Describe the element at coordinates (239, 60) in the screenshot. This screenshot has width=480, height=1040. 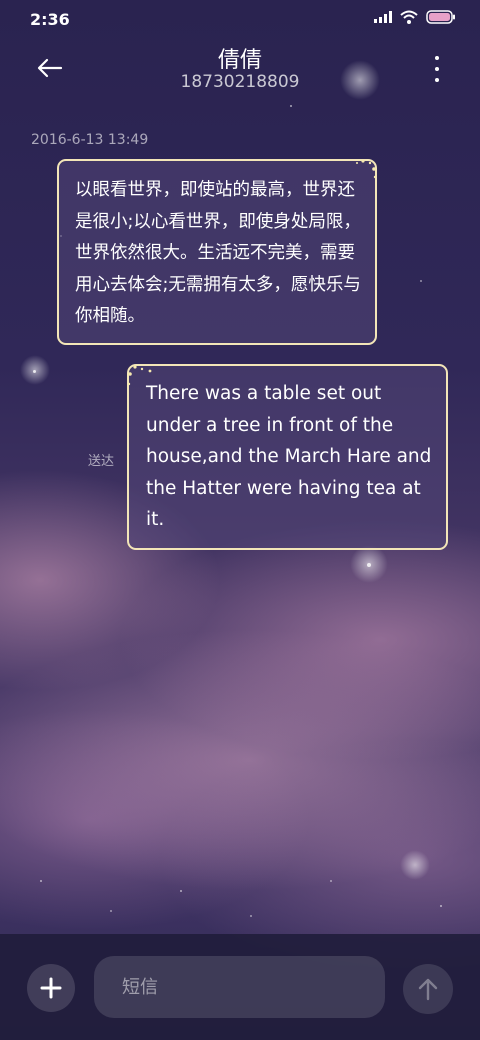
I see `contact-name: 倩倩` at that location.